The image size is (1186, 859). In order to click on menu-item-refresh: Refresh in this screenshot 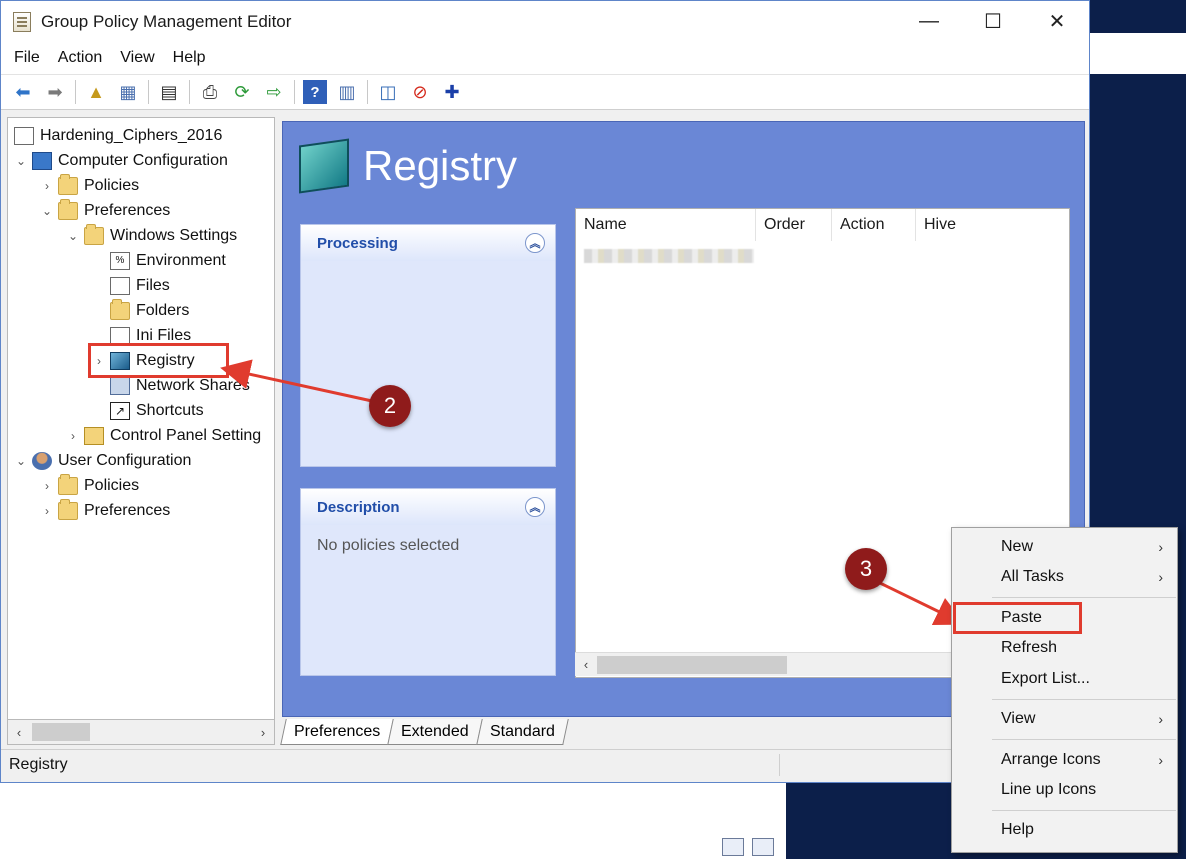, I will do `click(1065, 648)`.